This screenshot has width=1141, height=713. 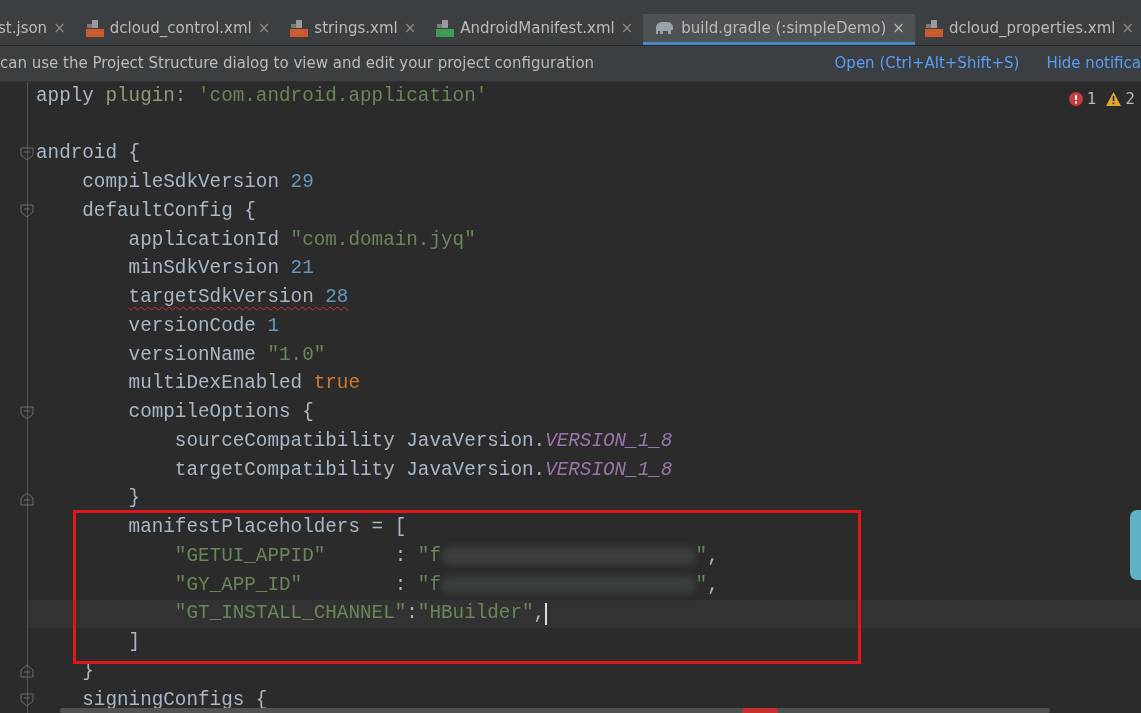 I want to click on code-line: versionCode 1, so click(x=203, y=326).